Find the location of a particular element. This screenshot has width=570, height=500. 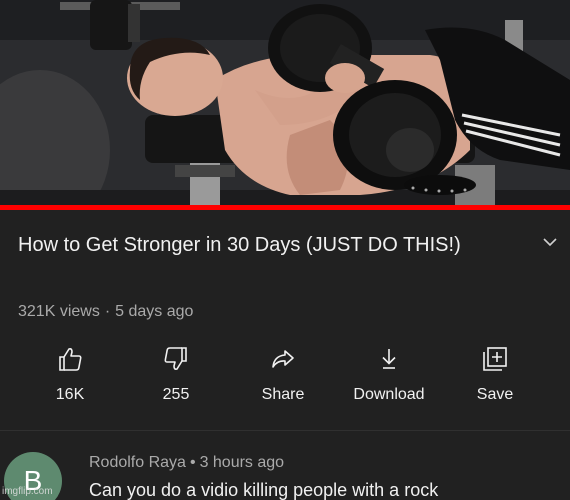

section-divider is located at coordinates (285, 430).